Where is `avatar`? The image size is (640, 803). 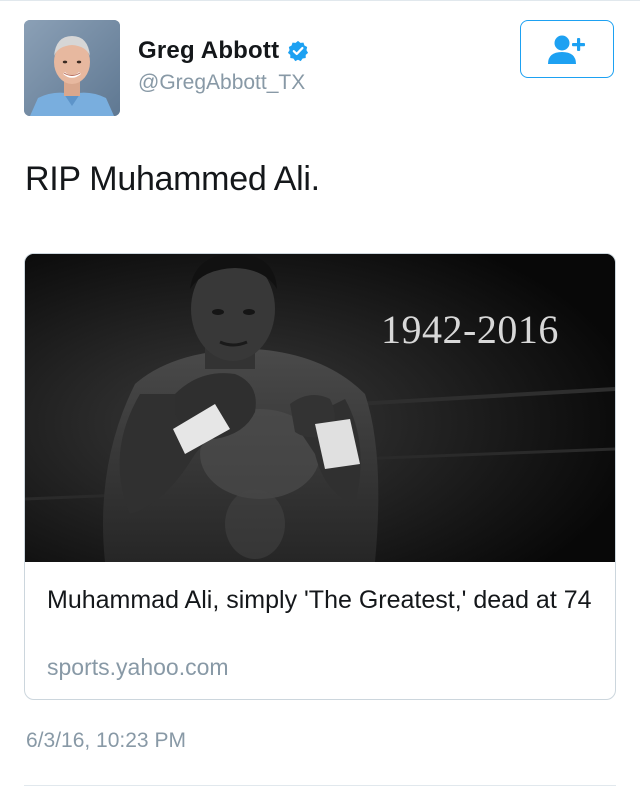
avatar is located at coordinates (72, 68).